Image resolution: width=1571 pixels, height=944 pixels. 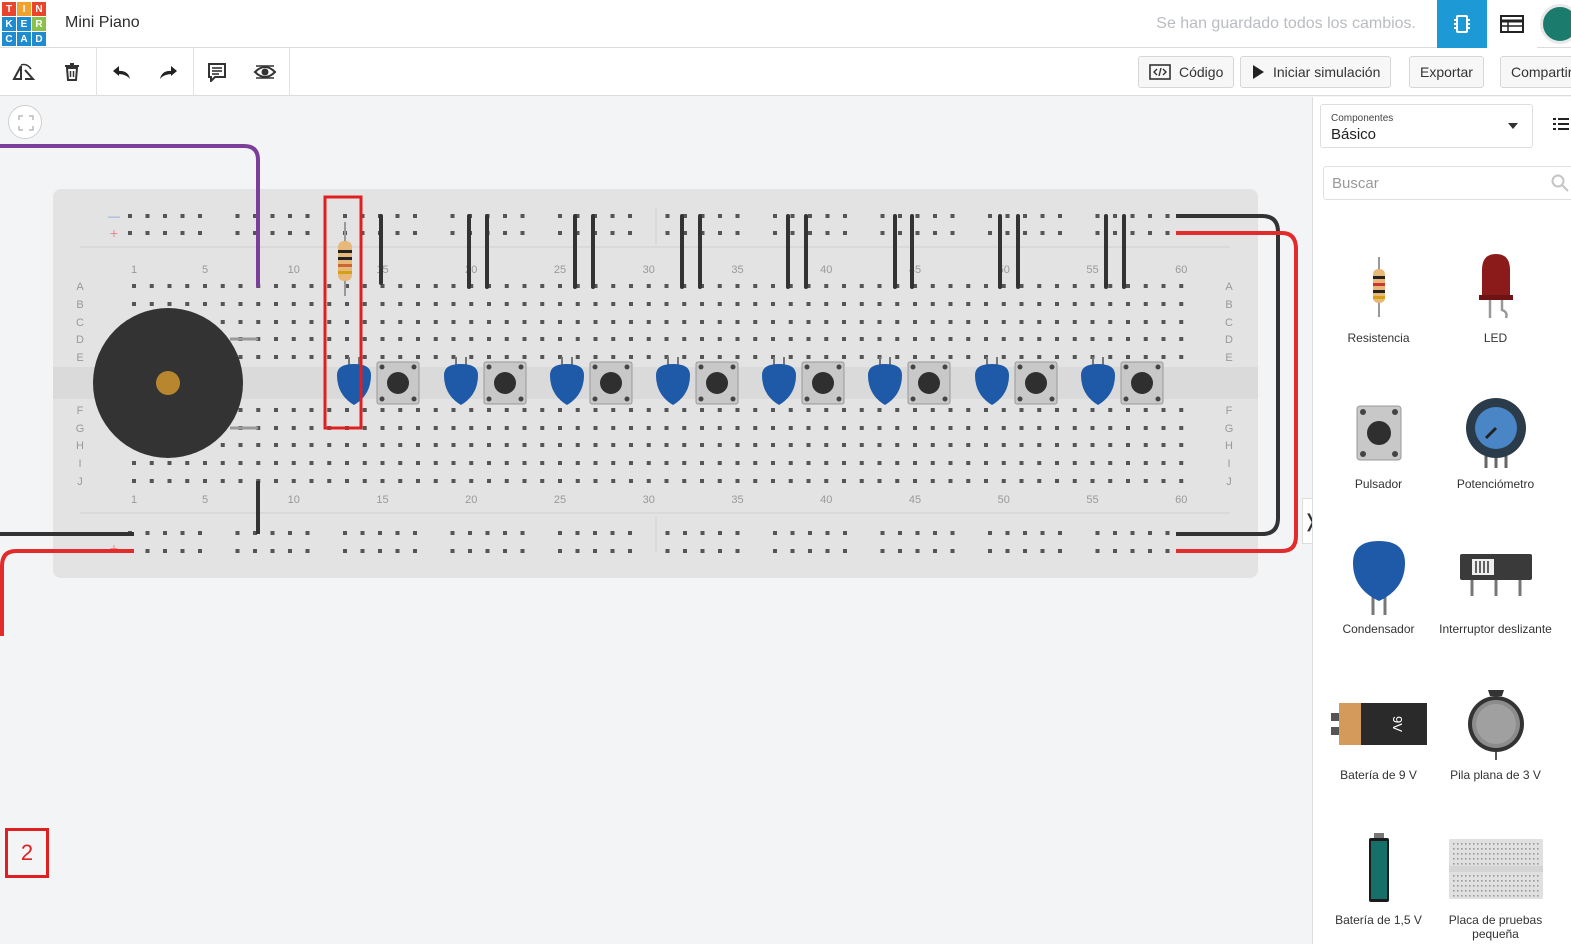 What do you see at coordinates (72, 72) in the screenshot?
I see `delete-button` at bounding box center [72, 72].